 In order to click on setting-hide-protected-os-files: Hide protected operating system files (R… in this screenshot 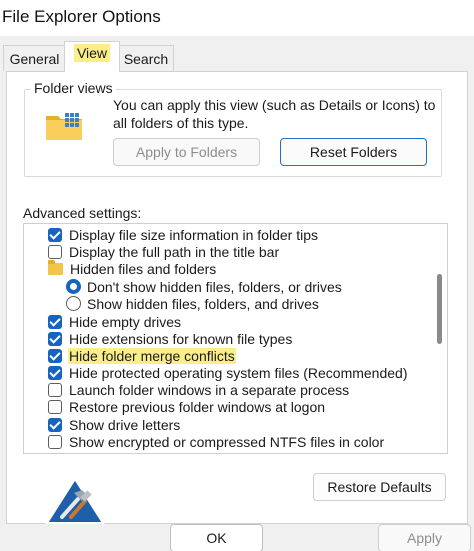, I will do `click(228, 372)`.